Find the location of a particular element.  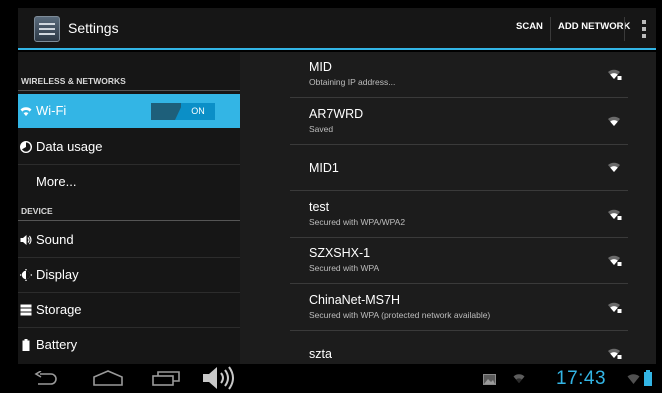

network-name: ChinaNet-MS7H is located at coordinates (355, 299).